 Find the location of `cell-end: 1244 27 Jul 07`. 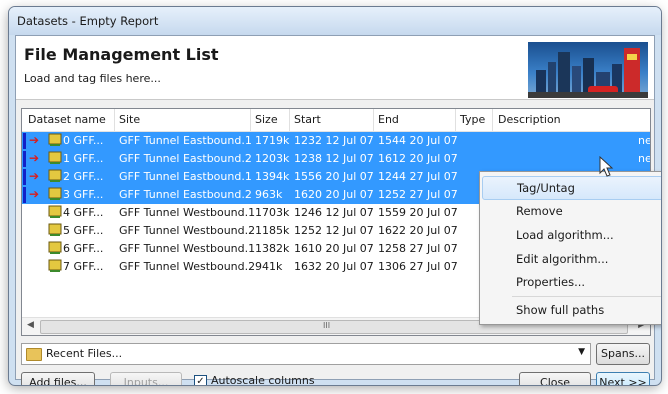

cell-end: 1244 27 Jul 07 is located at coordinates (418, 176).